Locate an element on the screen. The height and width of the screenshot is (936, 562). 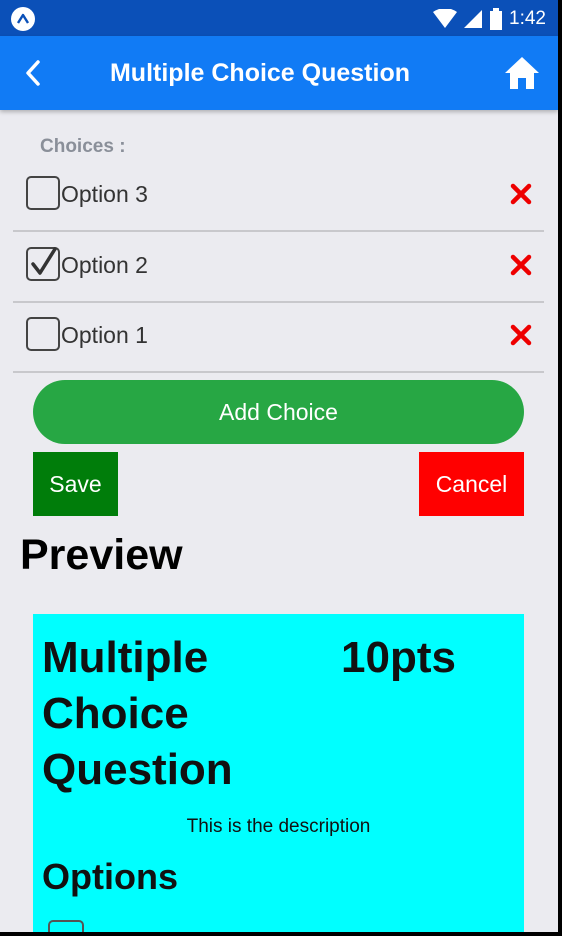
app-logo-icon is located at coordinates (23, 19).